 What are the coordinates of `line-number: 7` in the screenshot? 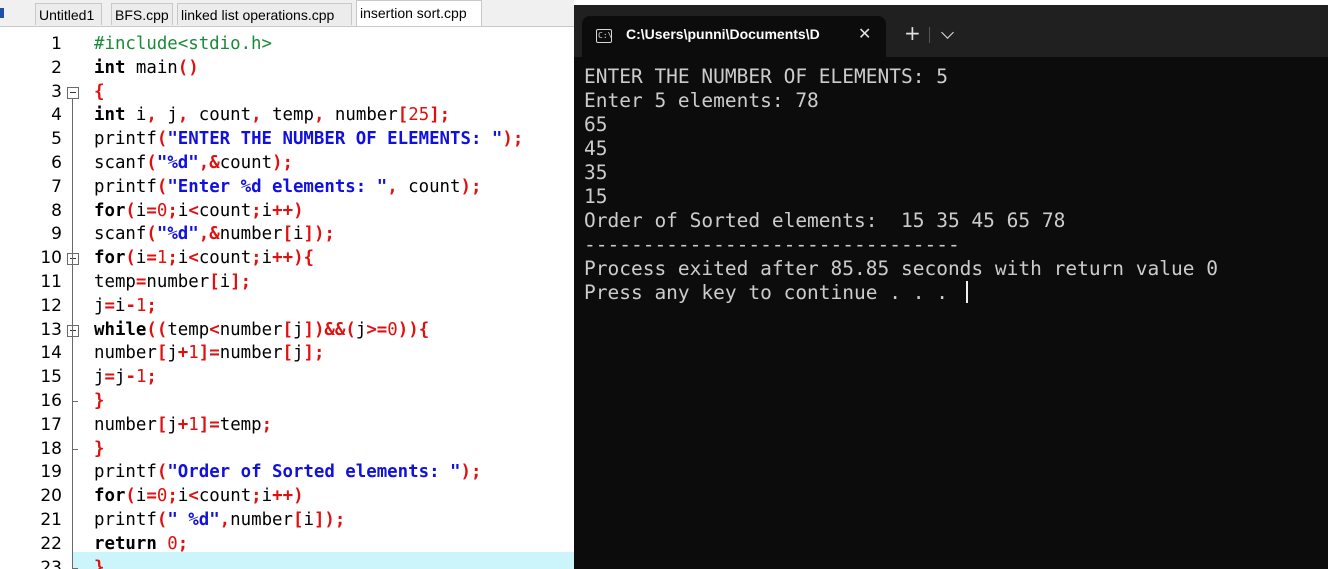 It's located at (56, 186).